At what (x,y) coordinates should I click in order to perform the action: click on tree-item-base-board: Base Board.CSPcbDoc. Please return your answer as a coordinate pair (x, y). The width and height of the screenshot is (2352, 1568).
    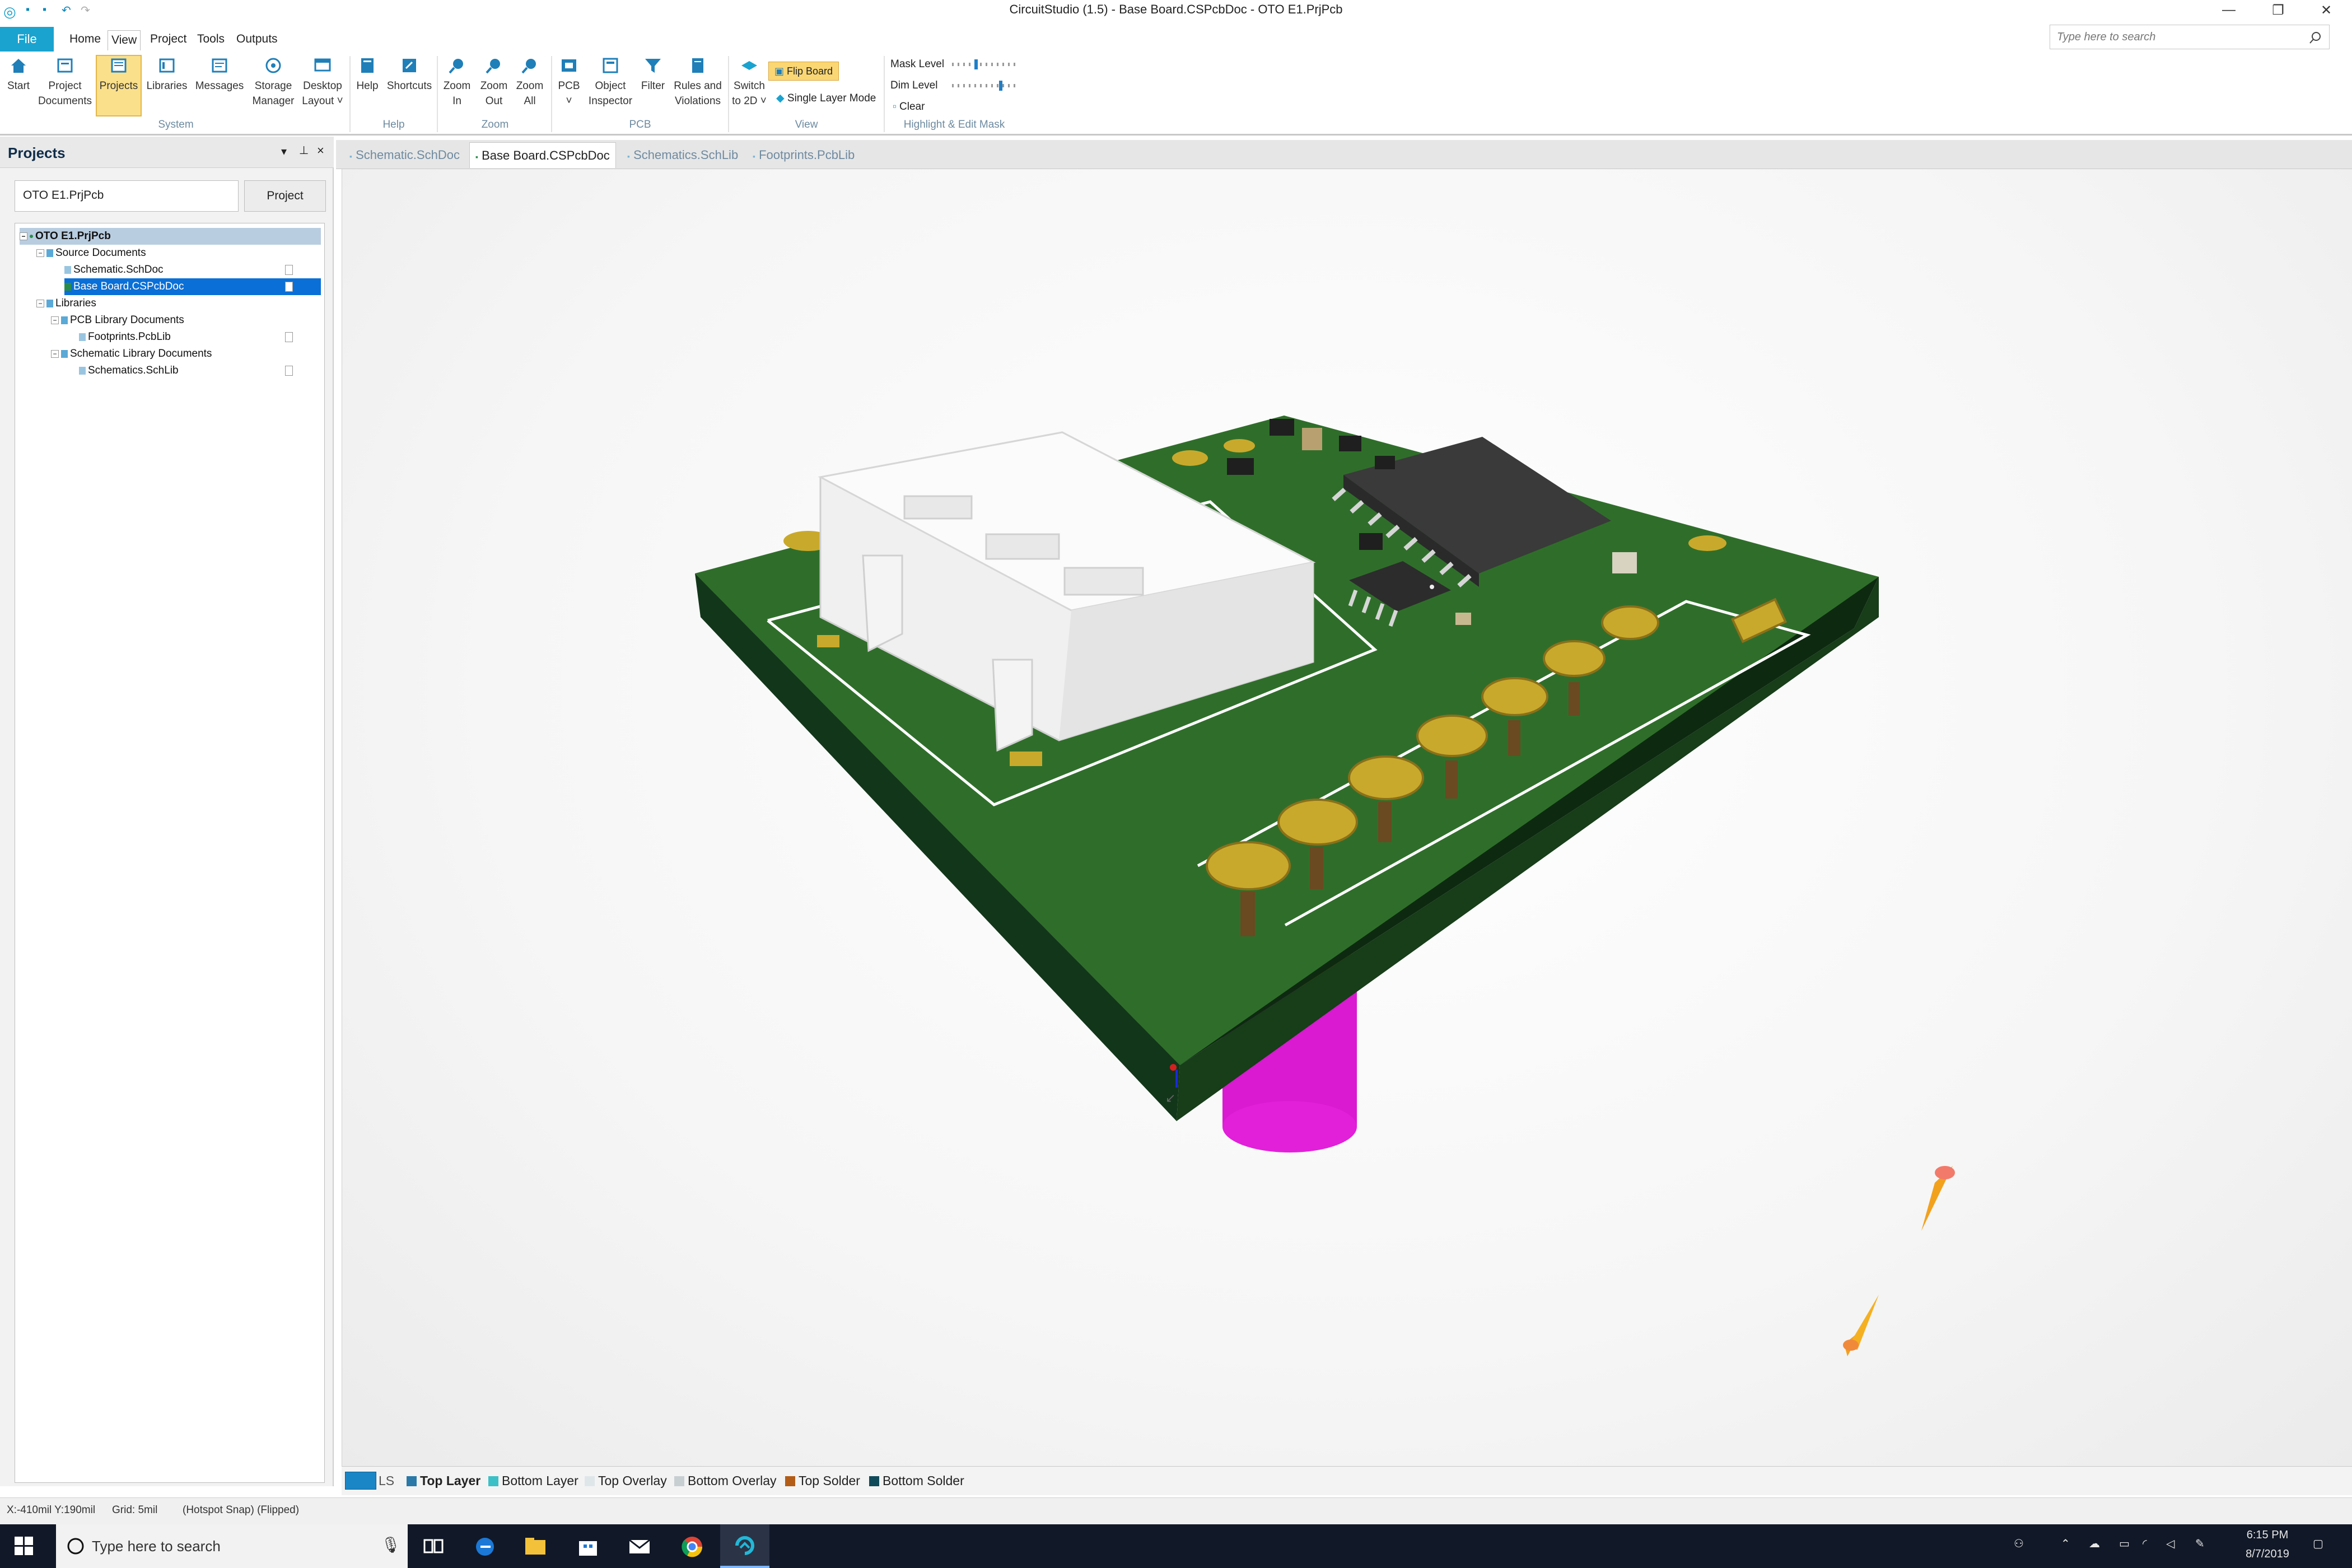
    Looking at the image, I should click on (193, 287).